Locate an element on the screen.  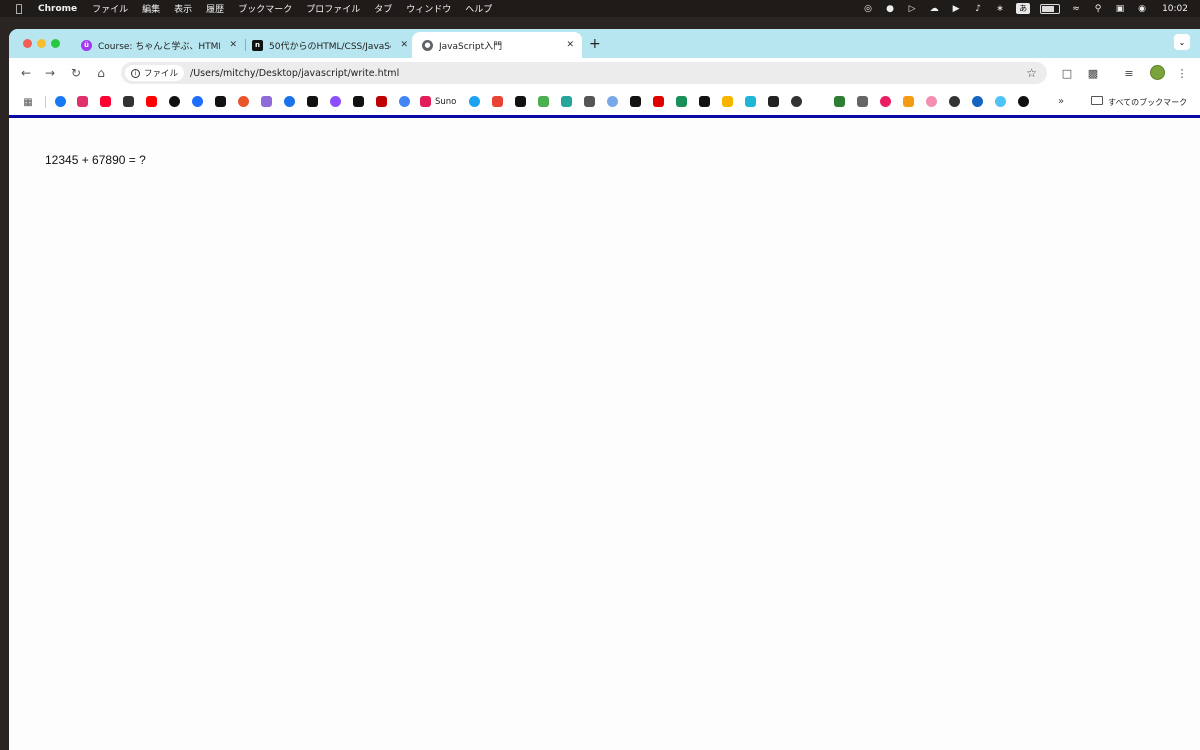
profile-avatar is located at coordinates (1157, 72).